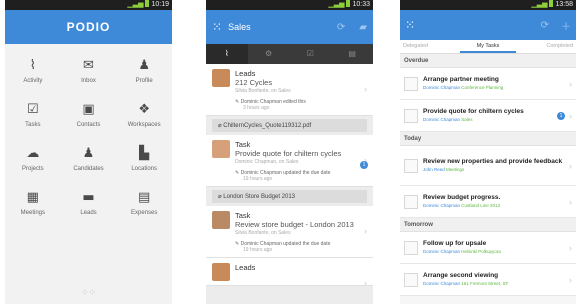  What do you see at coordinates (494, 87) in the screenshot?
I see `task-meta: Dominic Chapman Conference Planning` at bounding box center [494, 87].